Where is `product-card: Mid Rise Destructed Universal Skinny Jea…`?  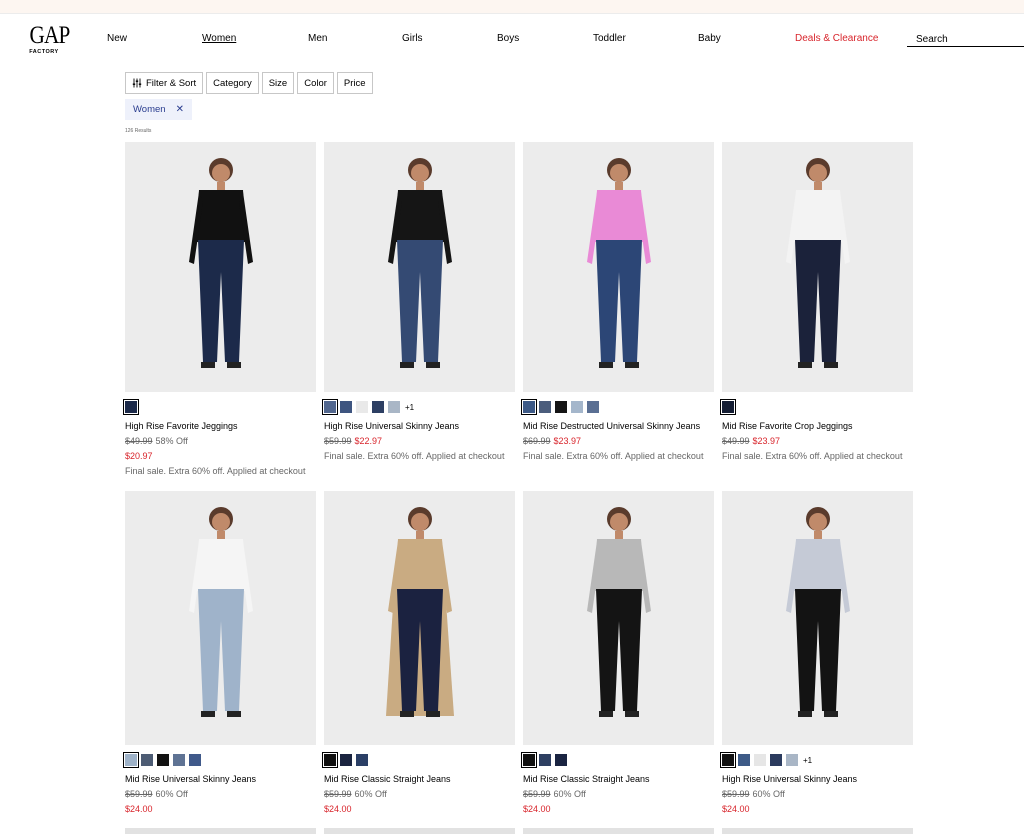
product-card: Mid Rise Destructed Universal Skinny Jea… is located at coordinates (617, 301).